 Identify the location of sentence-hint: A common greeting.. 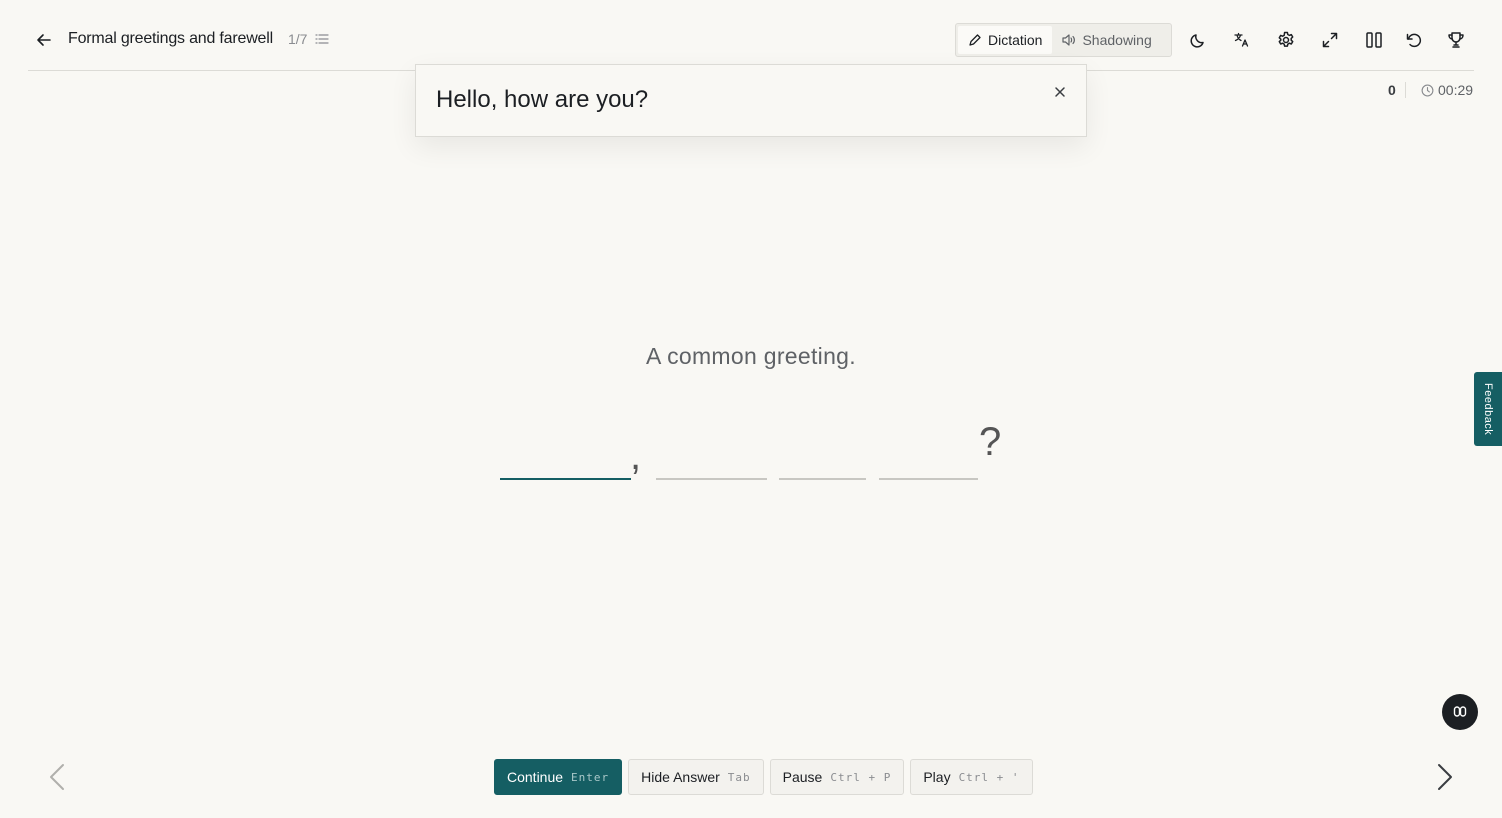
(751, 356).